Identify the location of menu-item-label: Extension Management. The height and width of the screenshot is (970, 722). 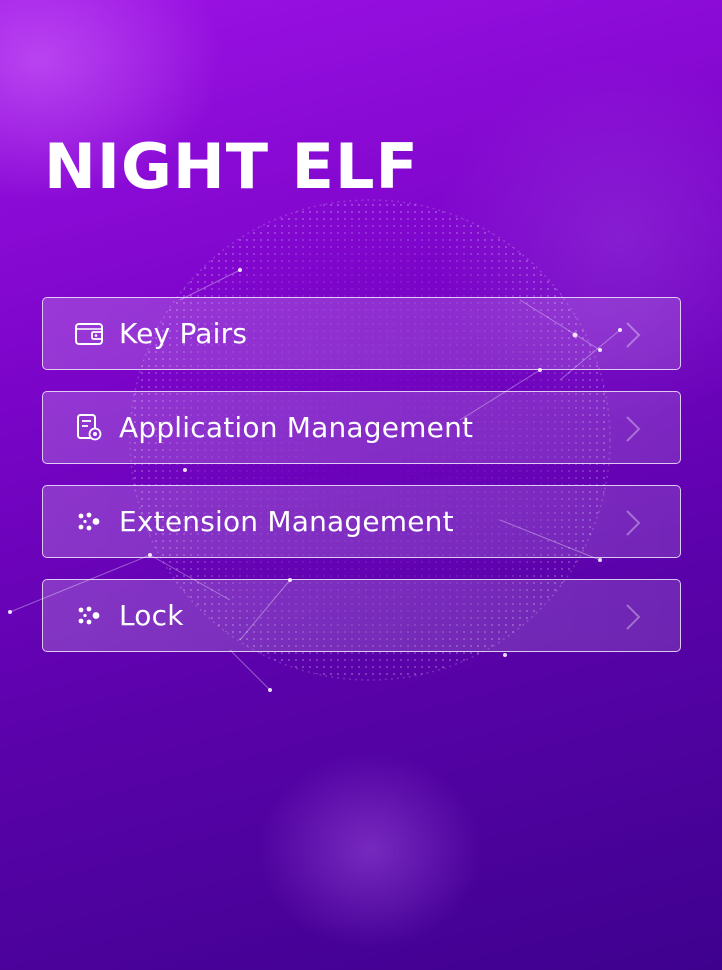
(286, 521).